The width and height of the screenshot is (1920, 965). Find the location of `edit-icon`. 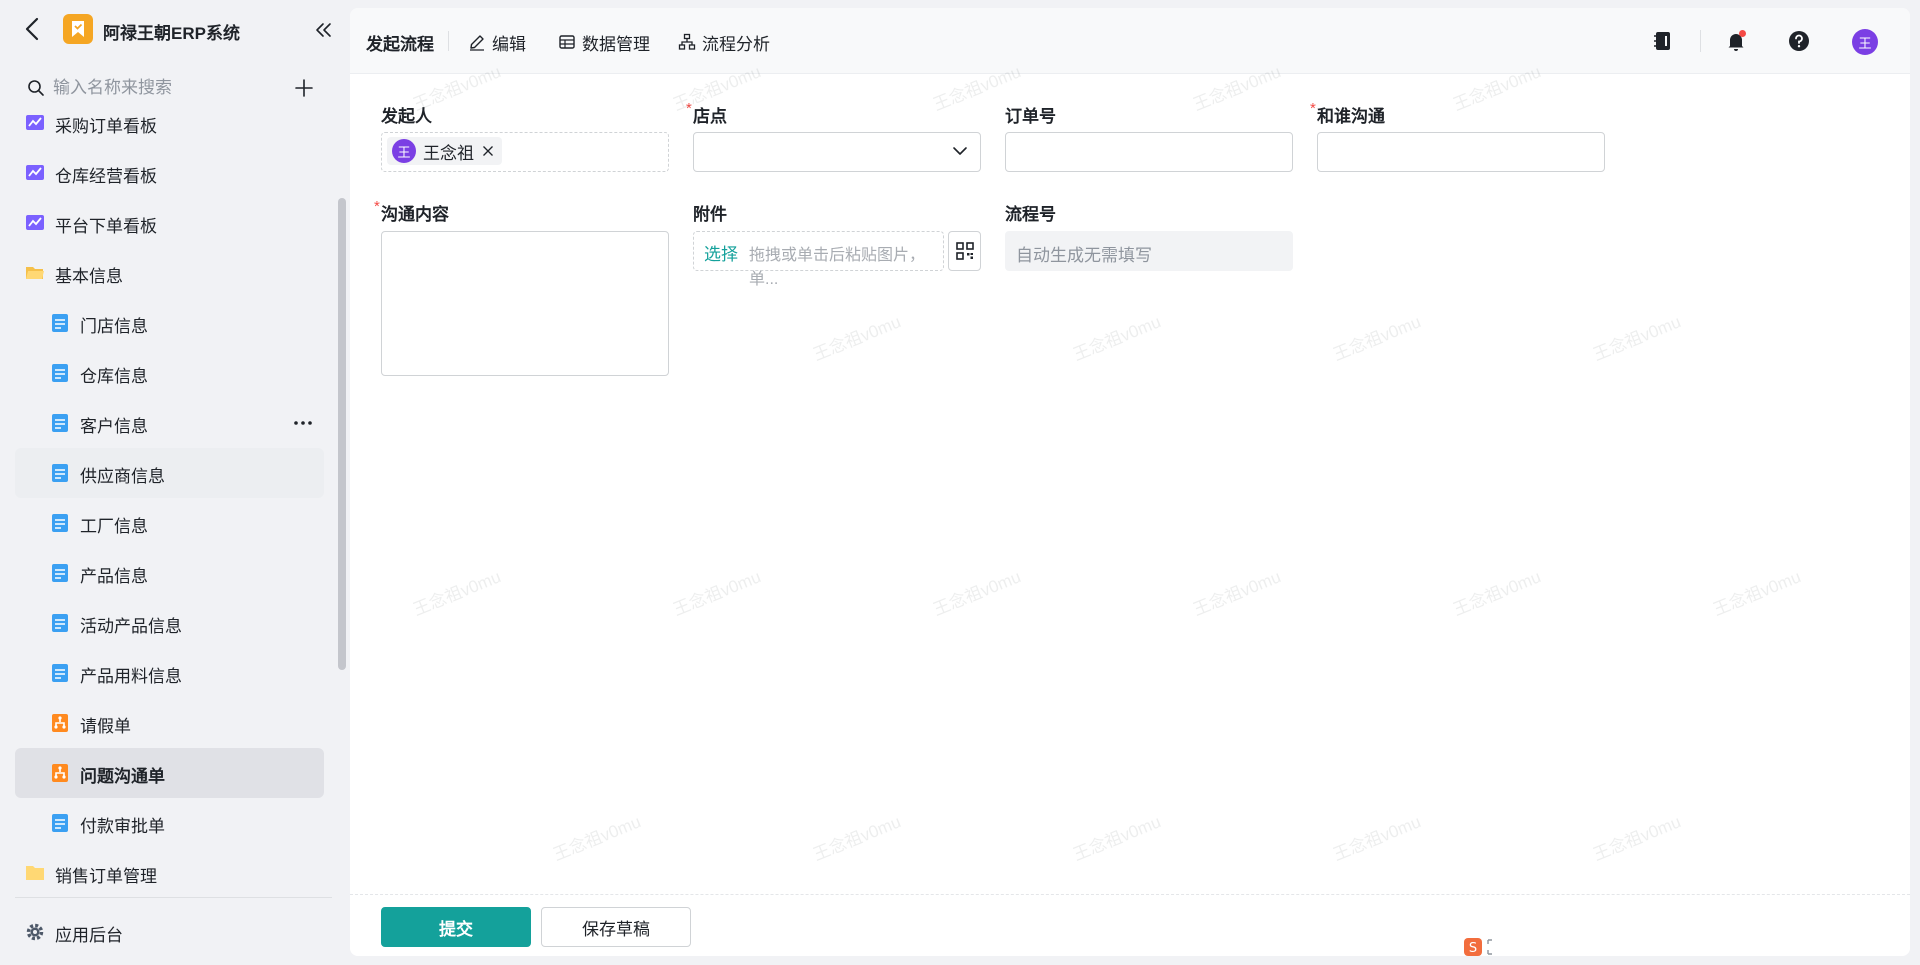

edit-icon is located at coordinates (477, 43).